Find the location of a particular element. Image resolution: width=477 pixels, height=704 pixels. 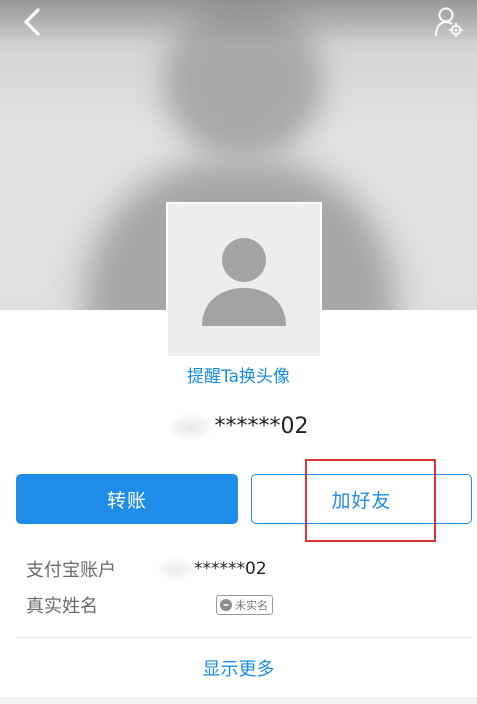

divider is located at coordinates (244, 637).